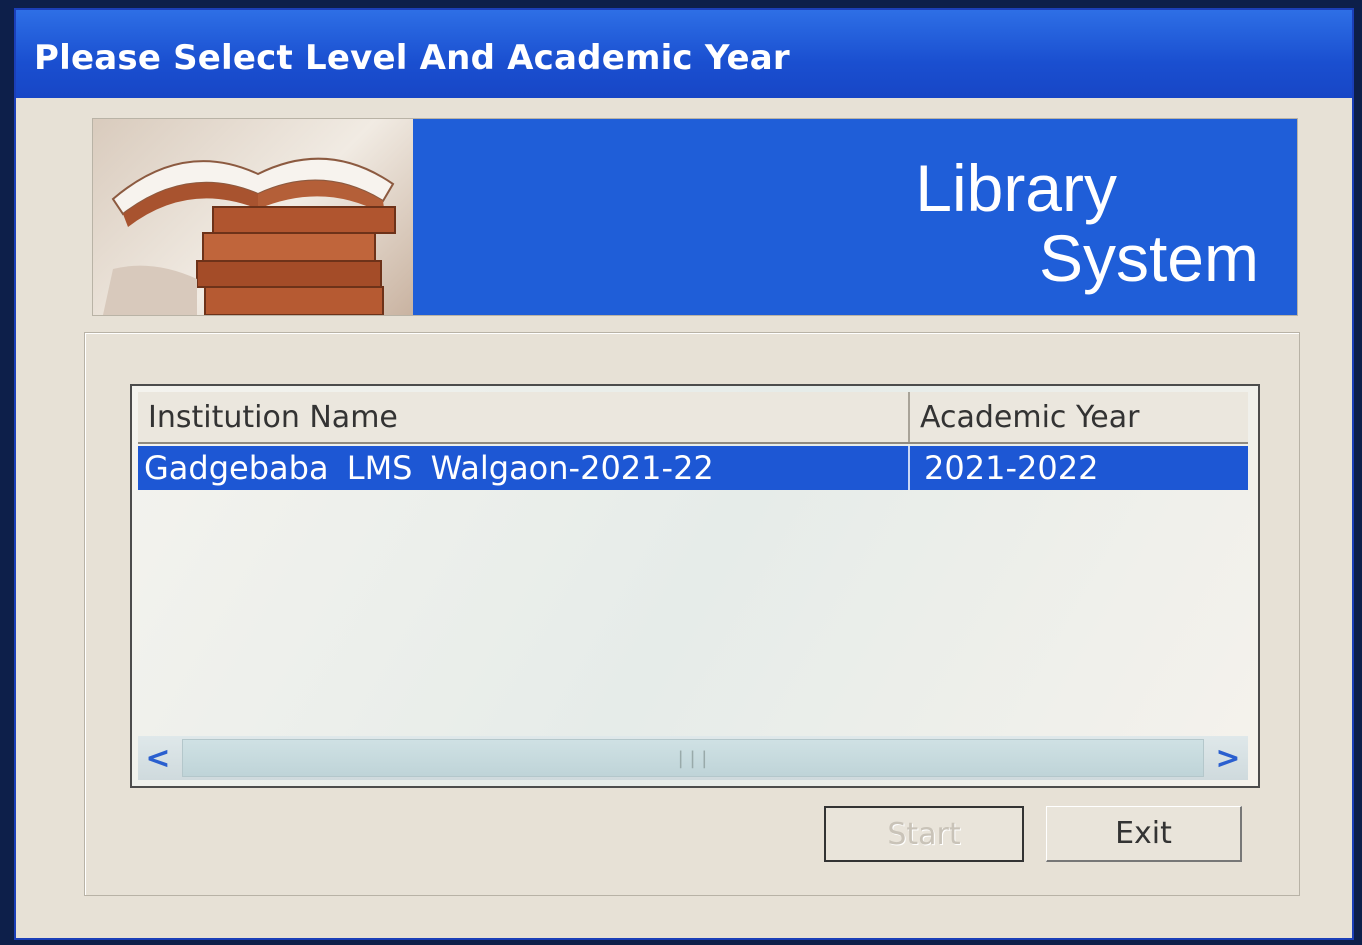 The width and height of the screenshot is (1362, 945). I want to click on window-title: Please Select Level And Academic Year, so click(412, 58).